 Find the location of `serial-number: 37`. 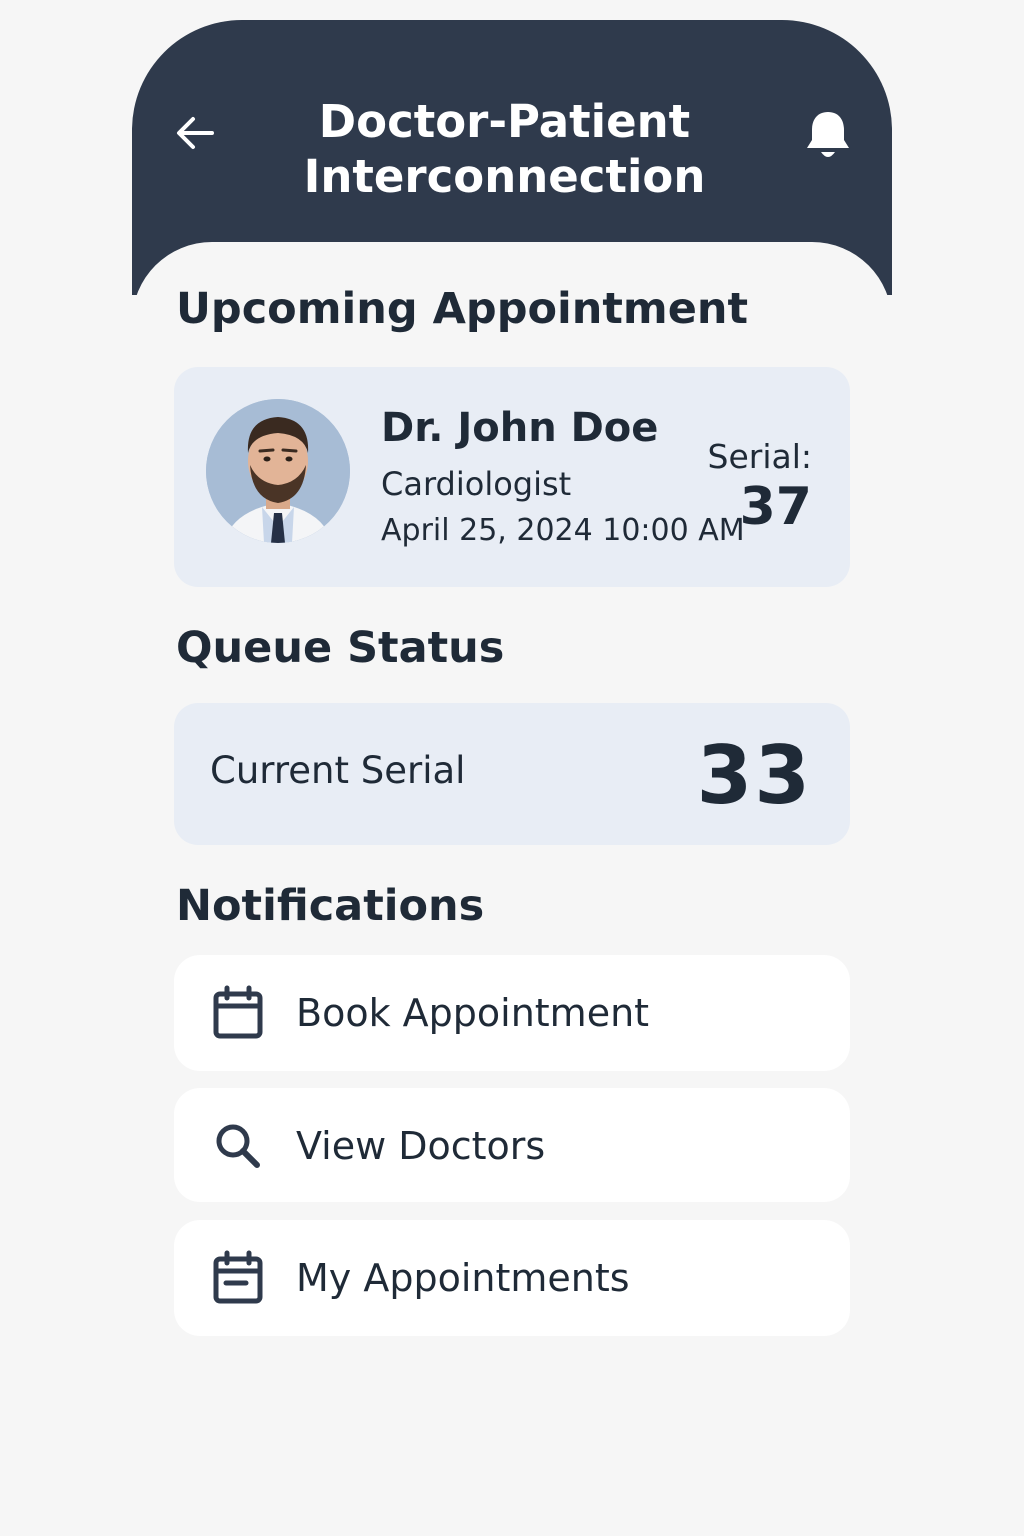

serial-number: 37 is located at coordinates (775, 507).